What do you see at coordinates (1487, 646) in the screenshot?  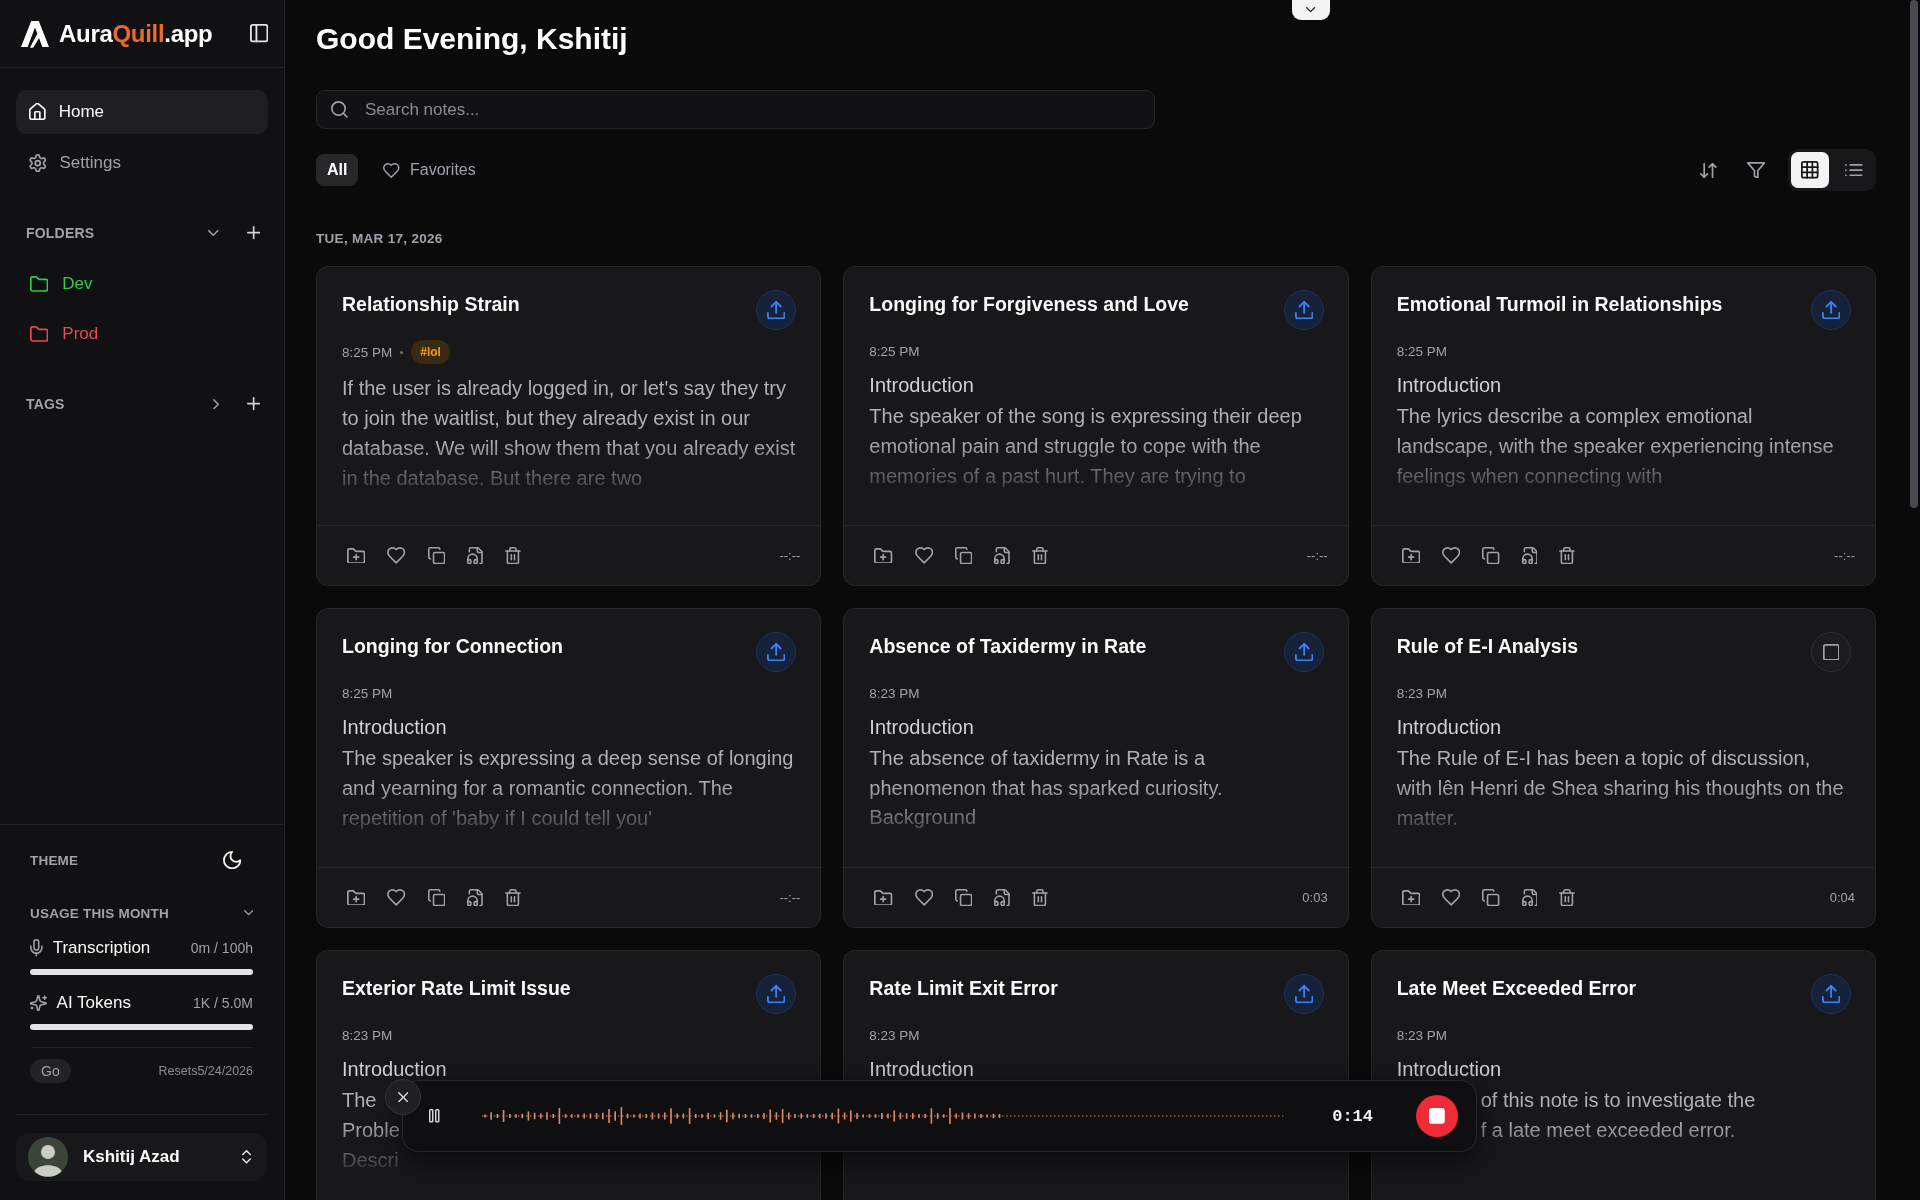 I see `note-title: Rule of E-I Analysis` at bounding box center [1487, 646].